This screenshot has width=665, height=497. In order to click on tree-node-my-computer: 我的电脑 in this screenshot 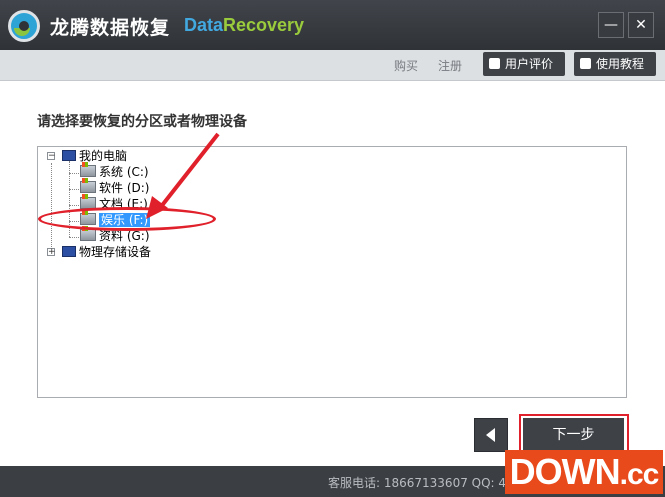, I will do `click(94, 156)`.